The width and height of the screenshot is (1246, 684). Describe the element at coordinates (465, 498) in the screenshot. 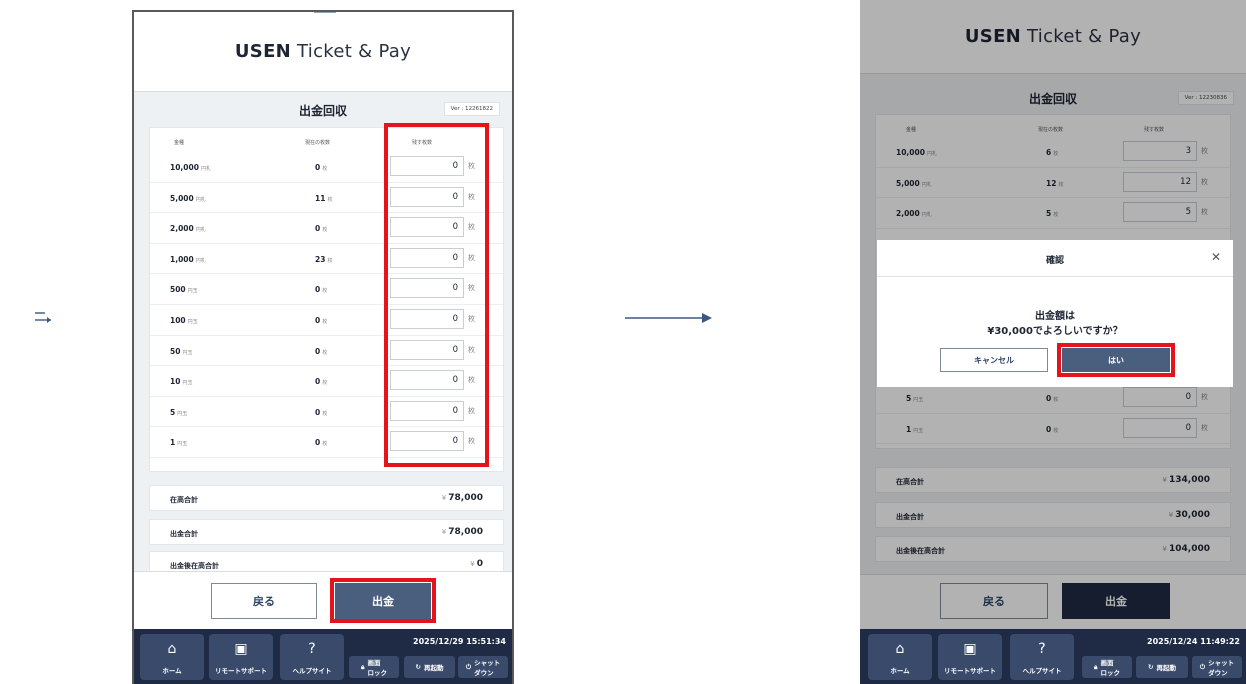

I see `stock-total-value: 78,000` at that location.